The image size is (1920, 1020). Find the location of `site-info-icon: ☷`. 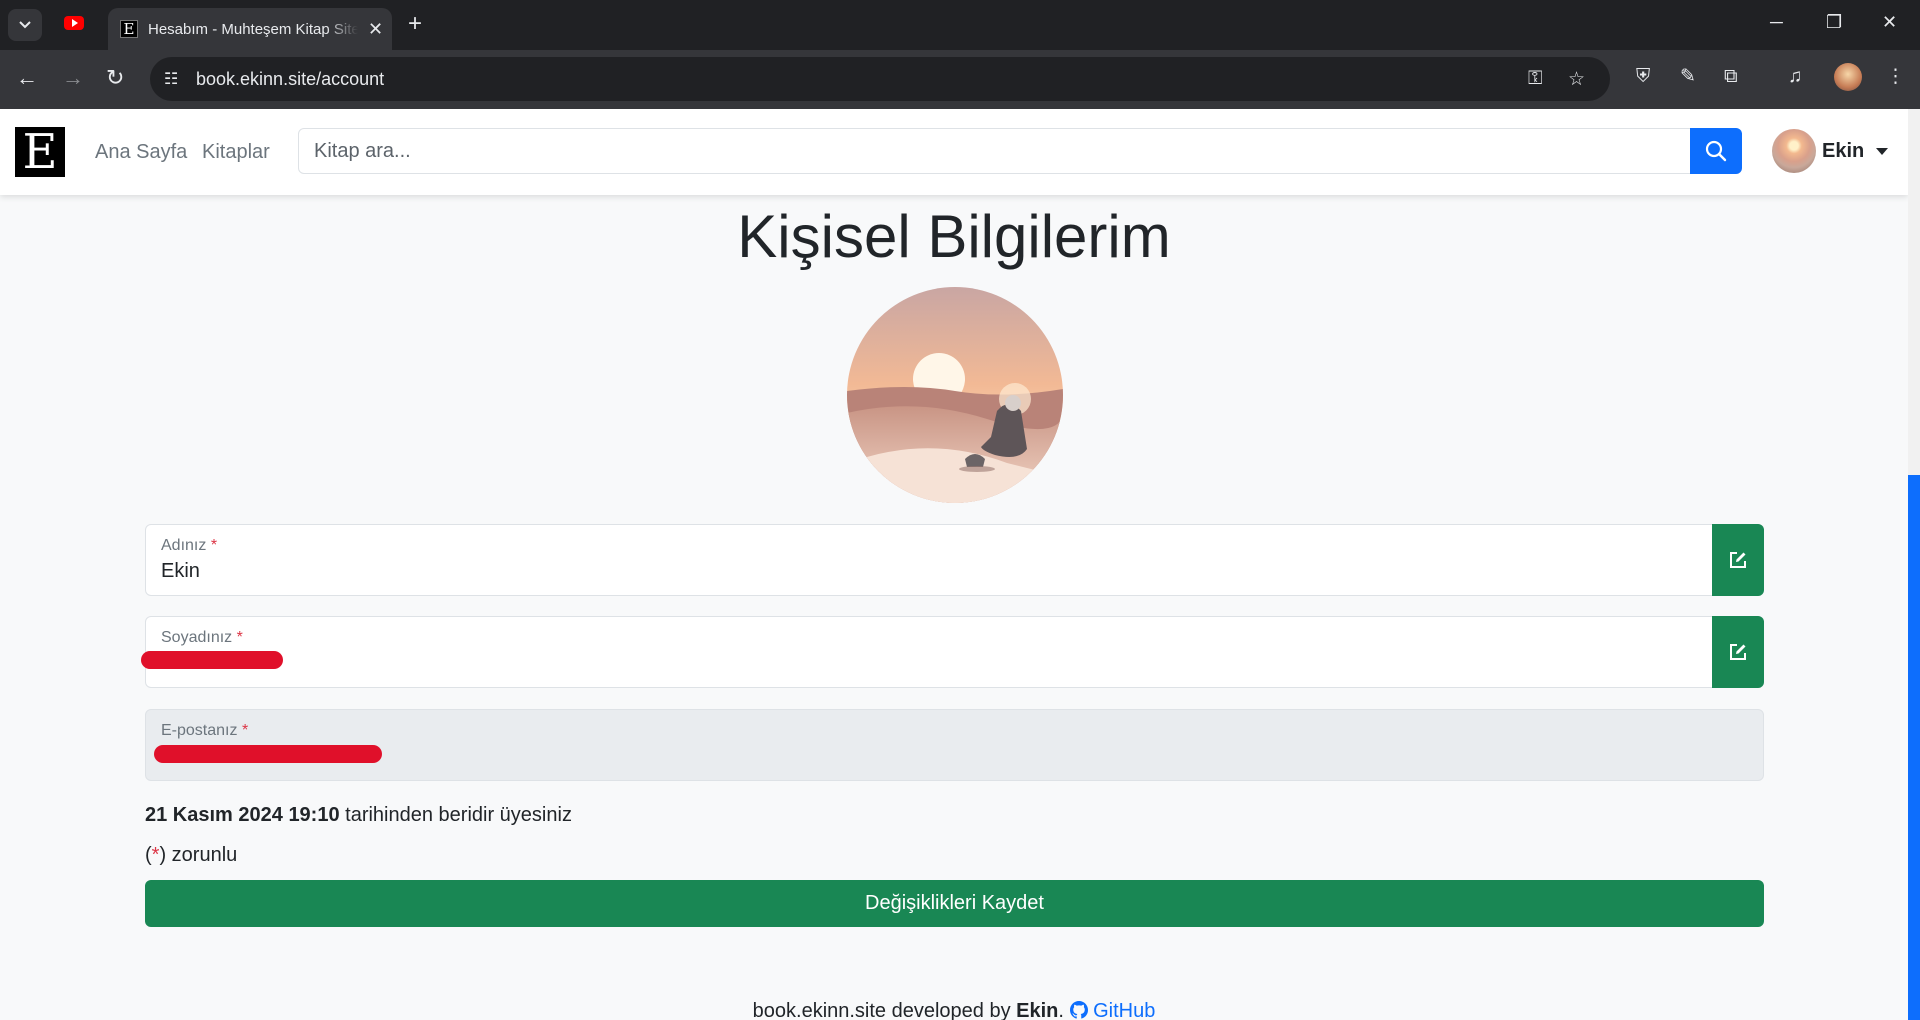

site-info-icon: ☷ is located at coordinates (171, 79).